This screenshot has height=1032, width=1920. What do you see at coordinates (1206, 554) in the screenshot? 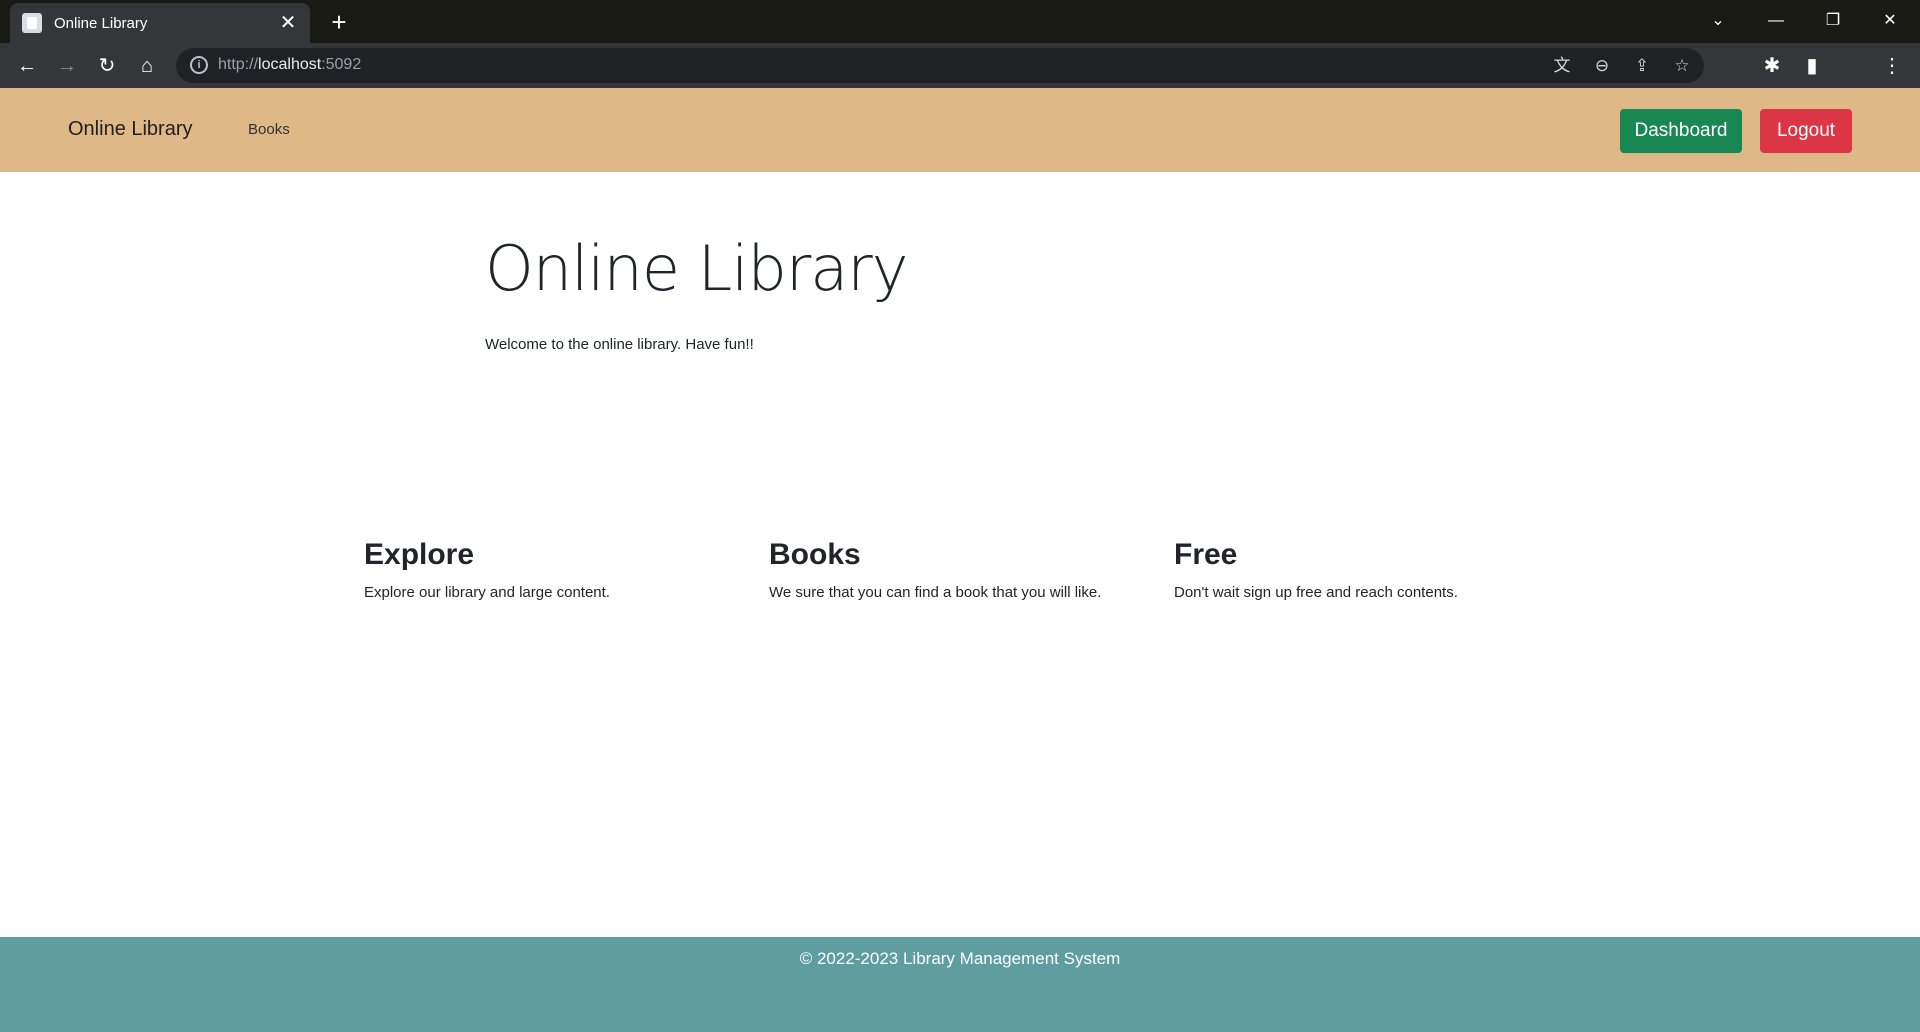
I see `feature-title: Free` at bounding box center [1206, 554].